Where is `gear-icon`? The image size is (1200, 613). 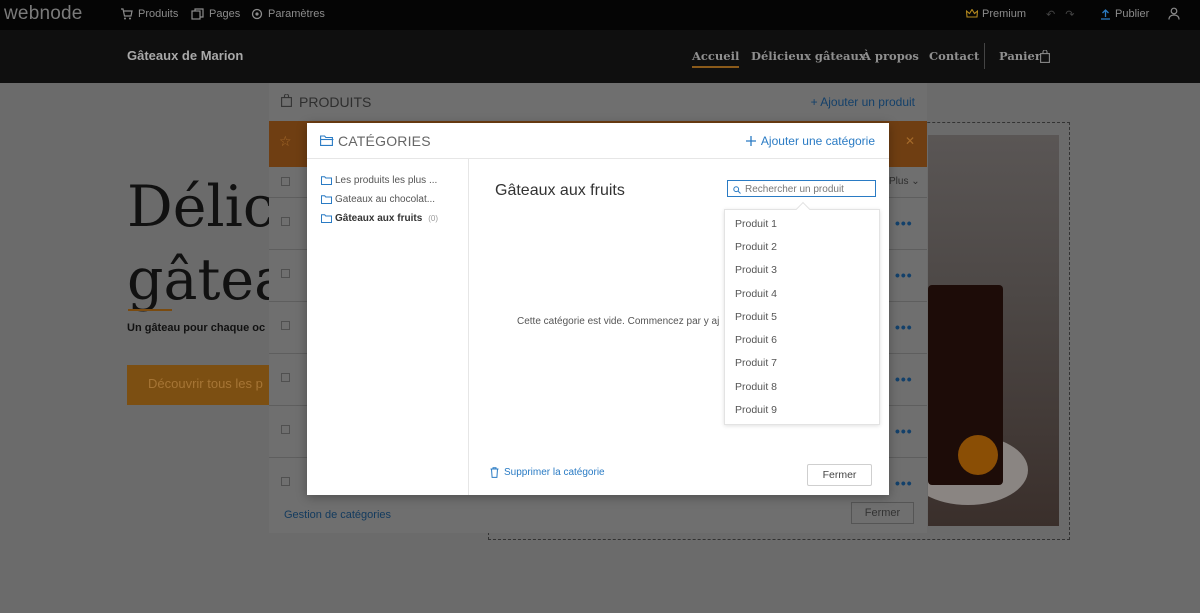
gear-icon is located at coordinates (257, 14).